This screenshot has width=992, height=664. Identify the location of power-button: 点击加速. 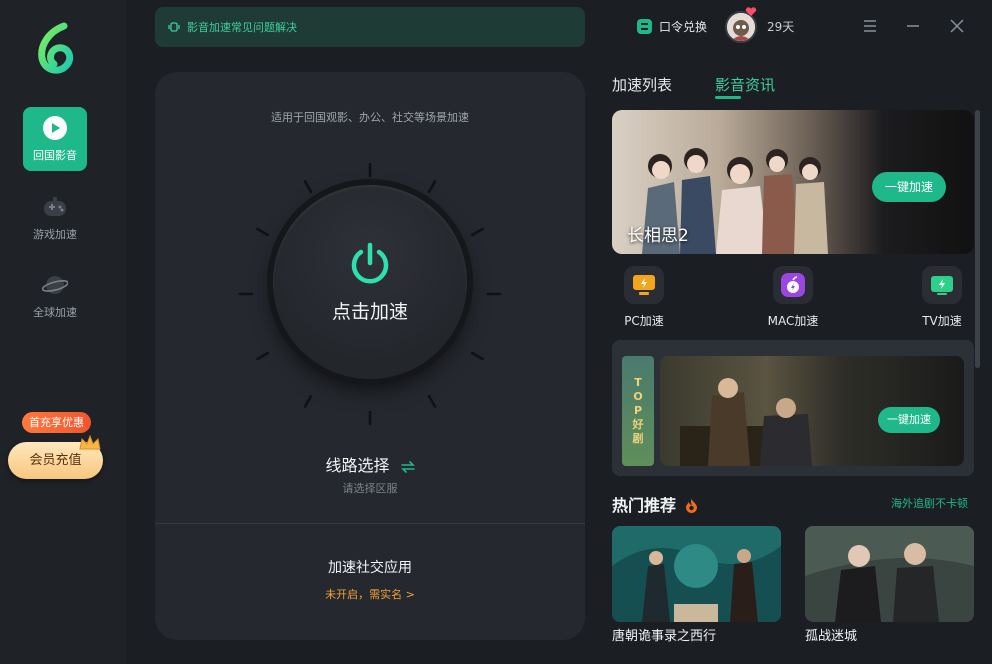
(370, 282).